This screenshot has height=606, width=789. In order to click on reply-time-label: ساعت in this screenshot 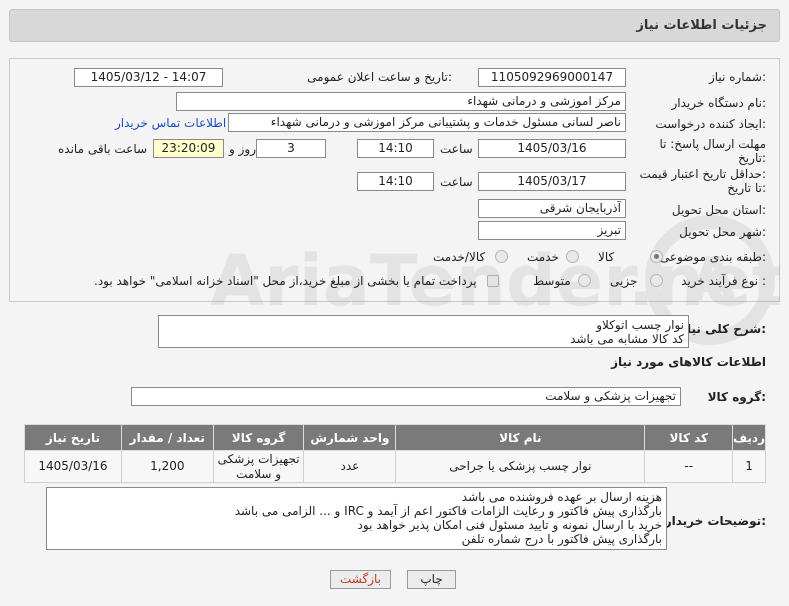, I will do `click(456, 149)`.